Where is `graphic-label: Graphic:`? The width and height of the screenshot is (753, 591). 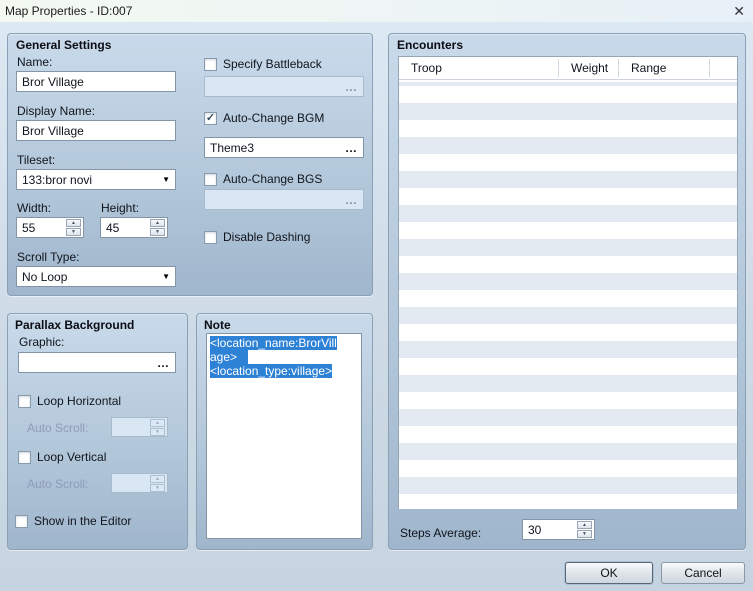
graphic-label: Graphic: is located at coordinates (42, 342).